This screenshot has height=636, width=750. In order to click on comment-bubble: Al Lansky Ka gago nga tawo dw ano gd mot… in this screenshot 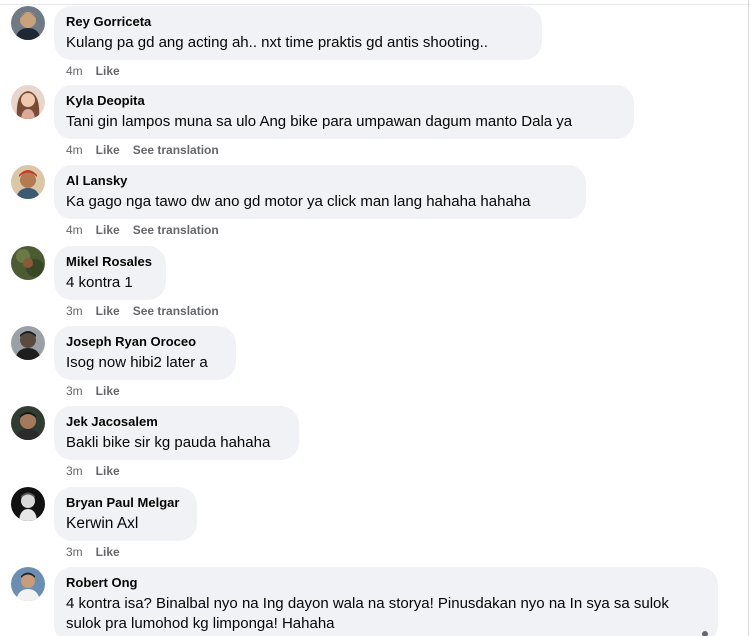, I will do `click(320, 192)`.